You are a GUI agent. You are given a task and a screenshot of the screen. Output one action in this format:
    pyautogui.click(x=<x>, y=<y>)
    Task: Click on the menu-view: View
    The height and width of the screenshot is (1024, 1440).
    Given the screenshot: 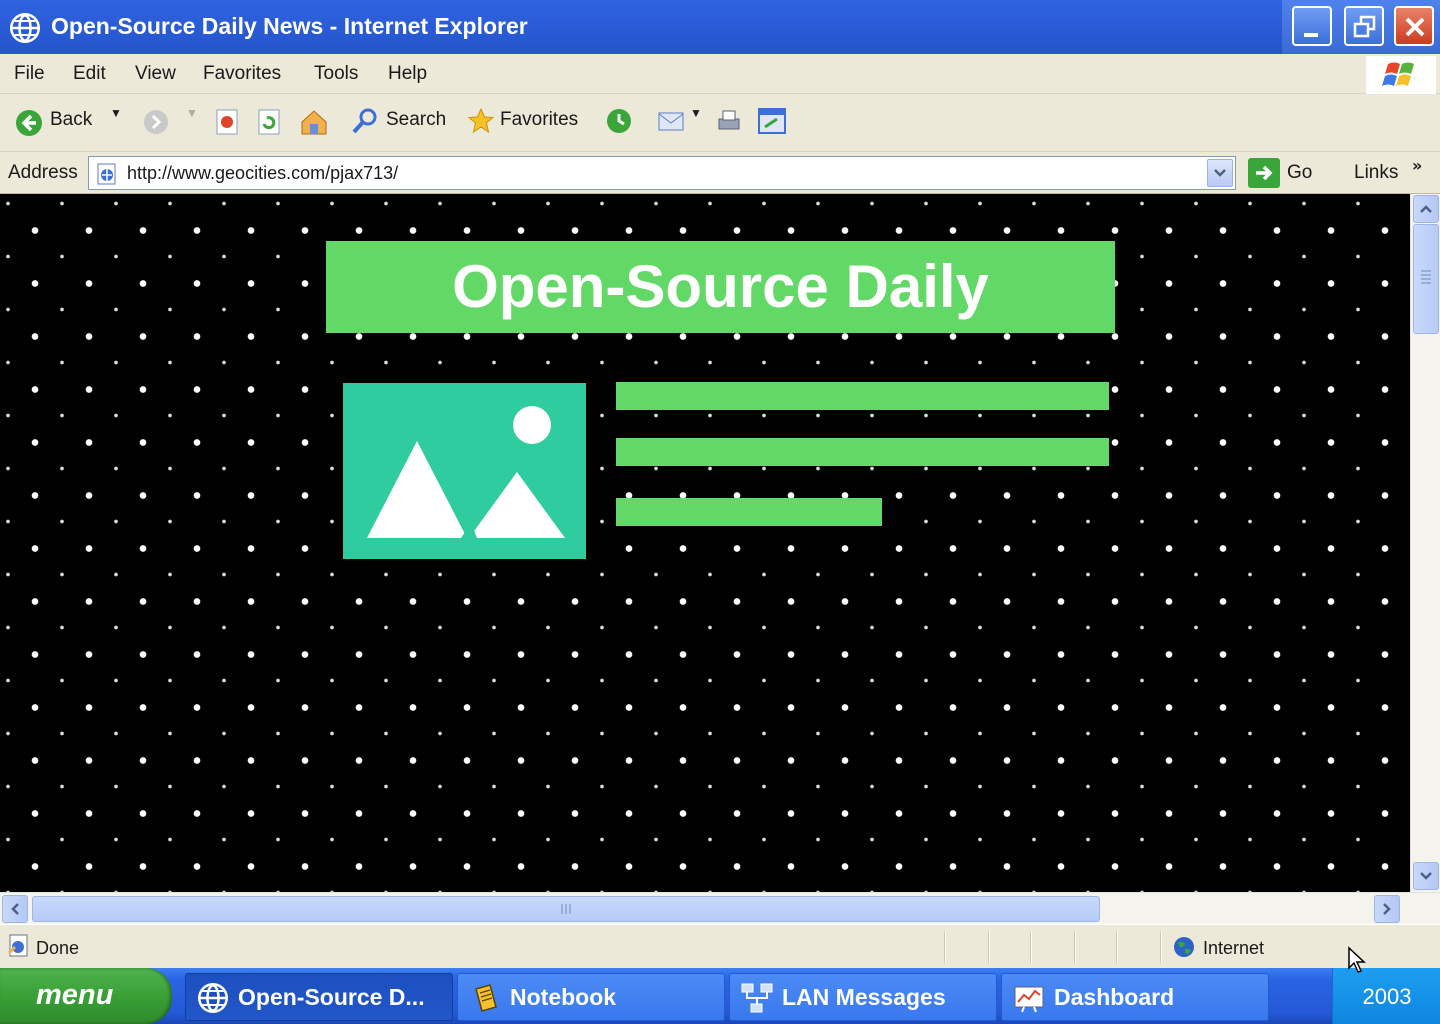 What is the action you would take?
    pyautogui.click(x=155, y=74)
    